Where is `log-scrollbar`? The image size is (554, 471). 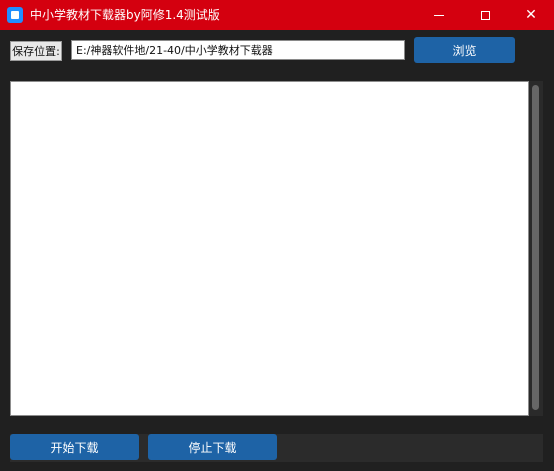
log-scrollbar is located at coordinates (536, 248).